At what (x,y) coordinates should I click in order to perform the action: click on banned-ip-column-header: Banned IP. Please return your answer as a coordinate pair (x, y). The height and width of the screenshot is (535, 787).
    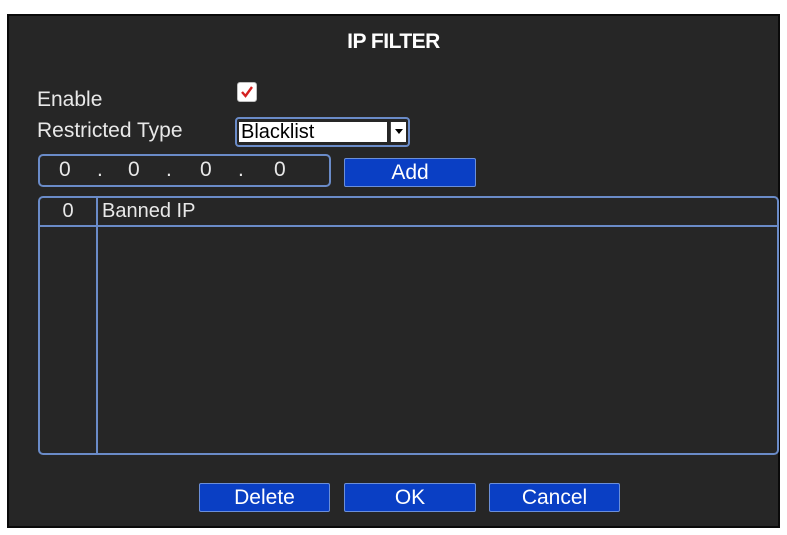
    Looking at the image, I should click on (149, 211).